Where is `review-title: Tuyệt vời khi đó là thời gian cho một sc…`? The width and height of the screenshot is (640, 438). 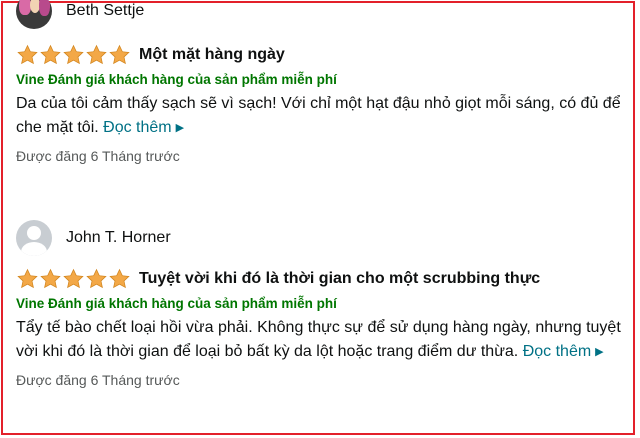 review-title: Tuyệt vời khi đó là thời gian cho một sc… is located at coordinates (339, 279).